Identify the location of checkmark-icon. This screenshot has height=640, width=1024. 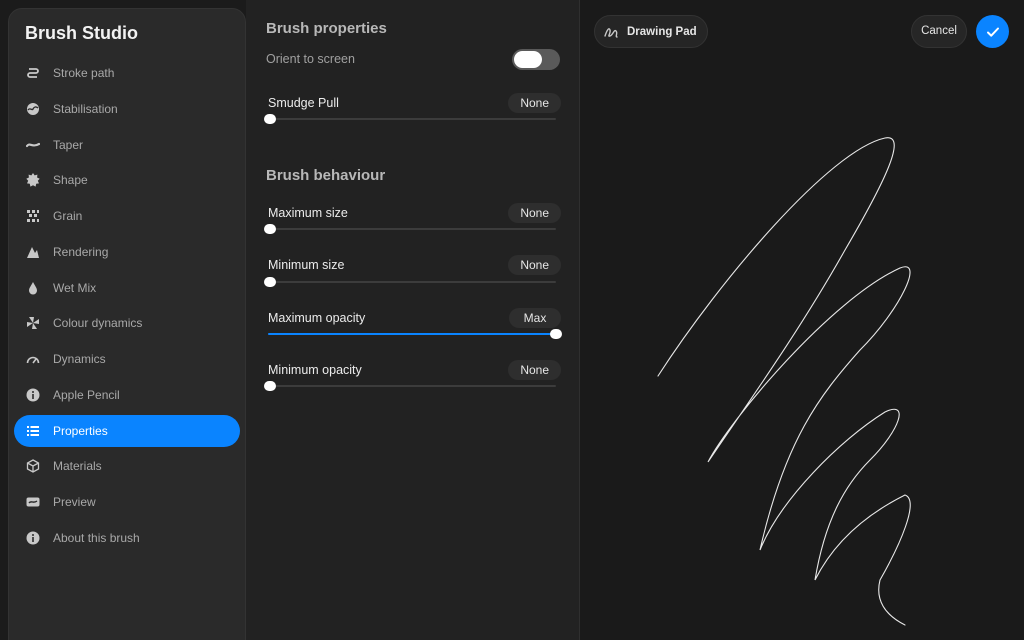
(993, 32).